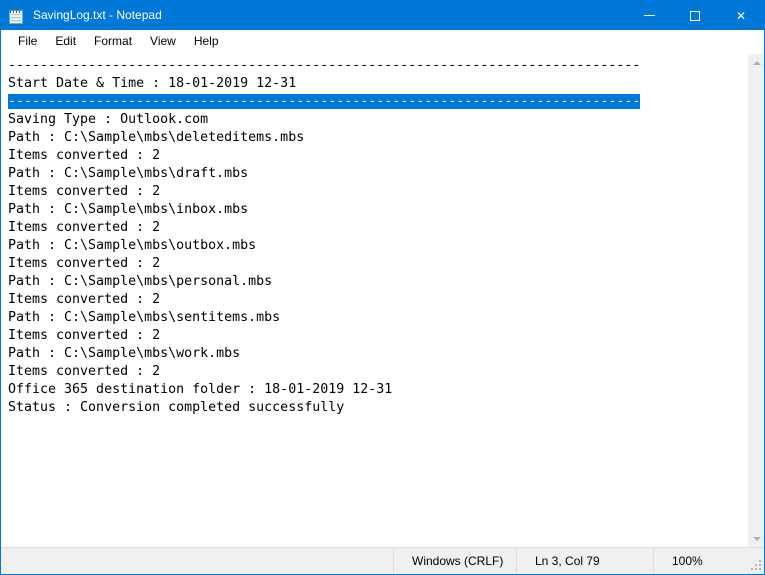  Describe the element at coordinates (65, 42) in the screenshot. I see `menu-item-edit: Edit` at that location.